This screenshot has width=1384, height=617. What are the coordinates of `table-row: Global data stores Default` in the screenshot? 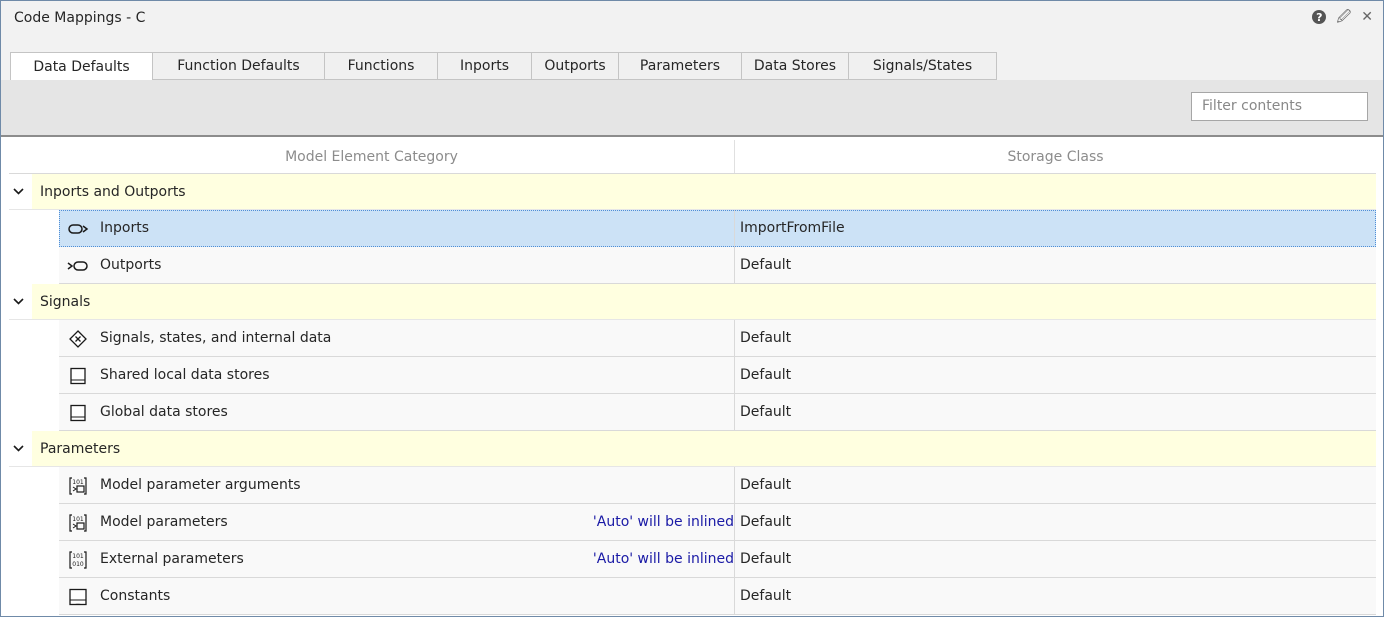 It's located at (692, 412).